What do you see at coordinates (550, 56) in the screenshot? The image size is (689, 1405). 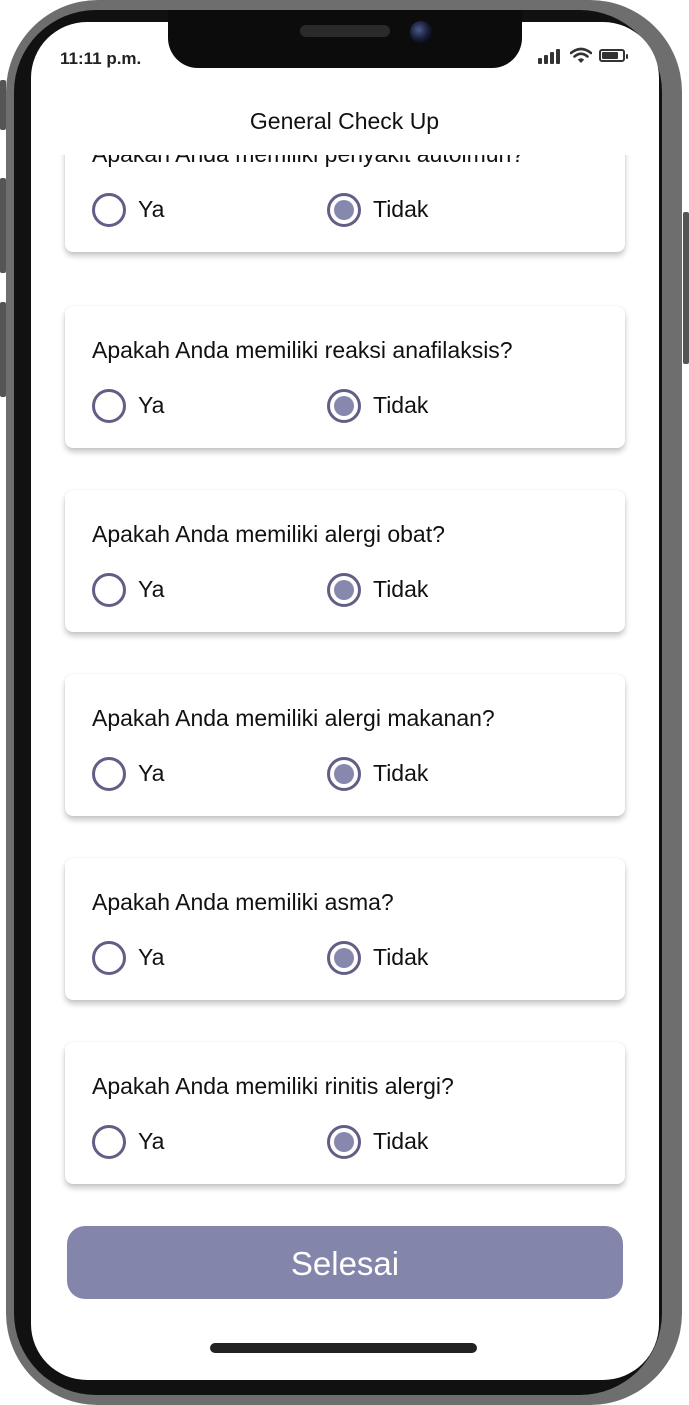 I see `signal-icon` at bounding box center [550, 56].